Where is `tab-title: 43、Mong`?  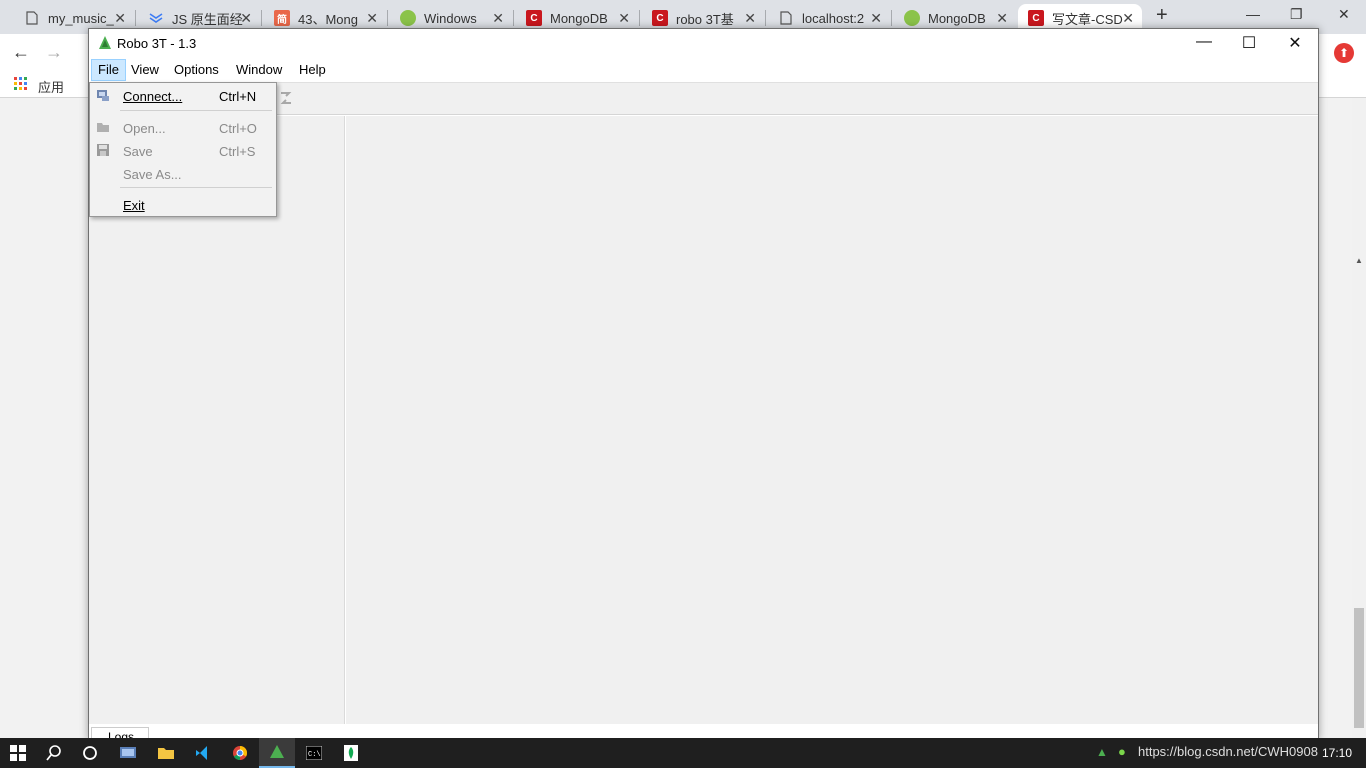
tab-title: 43、Mong is located at coordinates (328, 19).